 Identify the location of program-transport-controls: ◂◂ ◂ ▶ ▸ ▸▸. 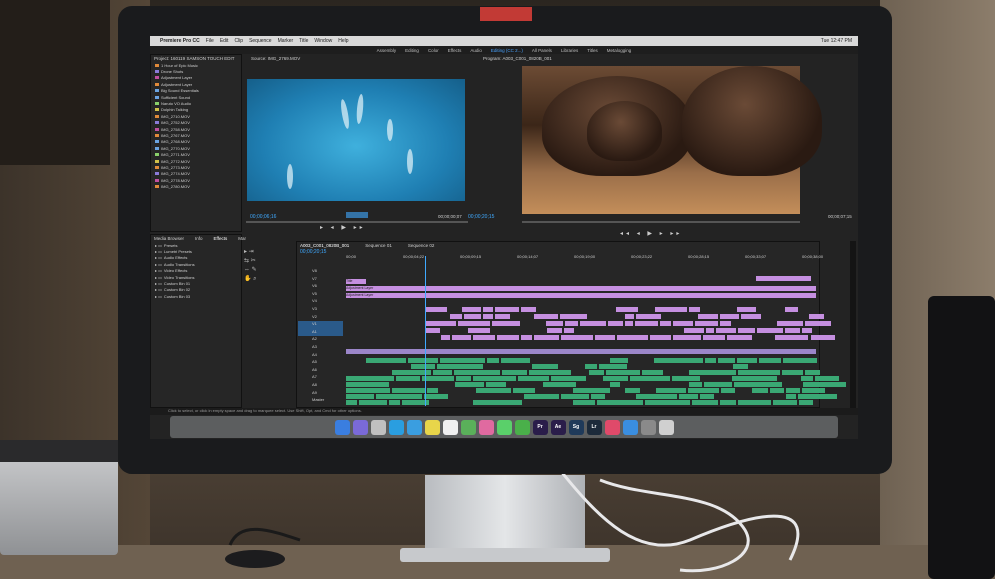
(651, 233).